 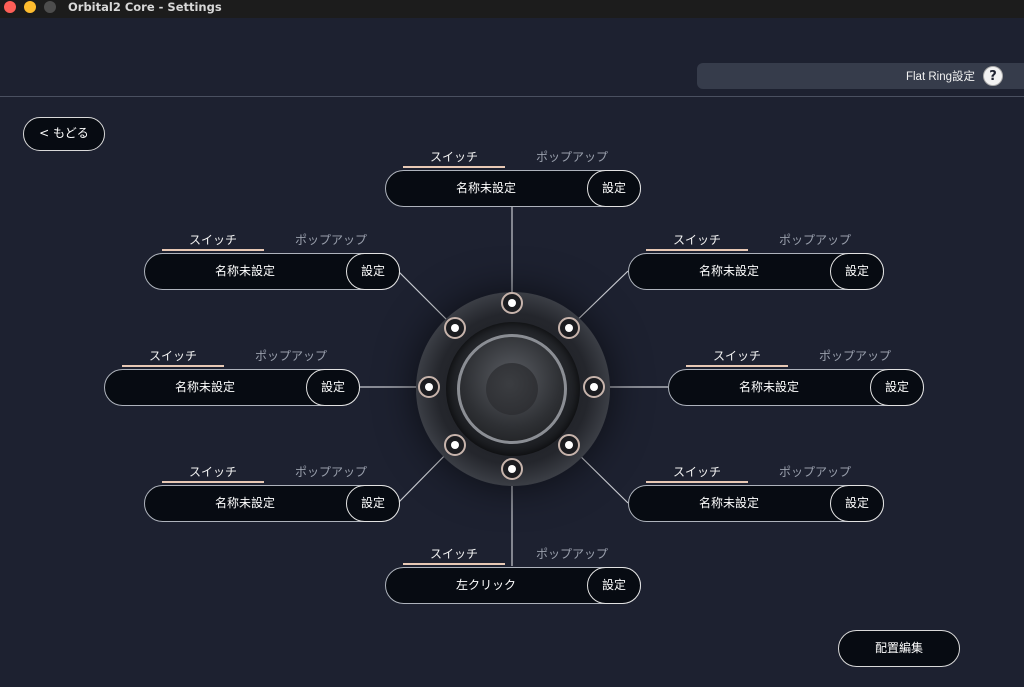 I want to click on action-slot-bottom-left: スイッチ ポップアップ 名称未設定 設定, so click(x=272, y=493).